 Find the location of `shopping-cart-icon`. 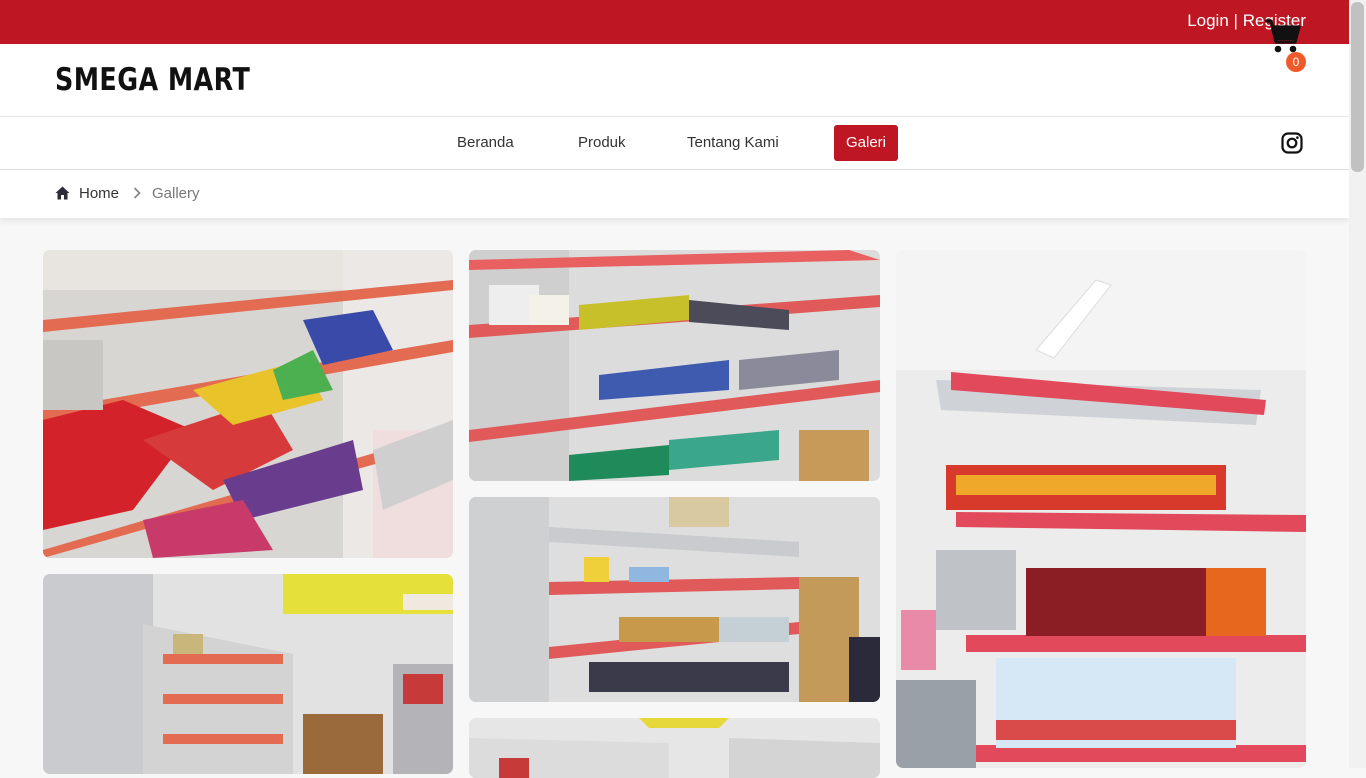

shopping-cart-icon is located at coordinates (1283, 36).